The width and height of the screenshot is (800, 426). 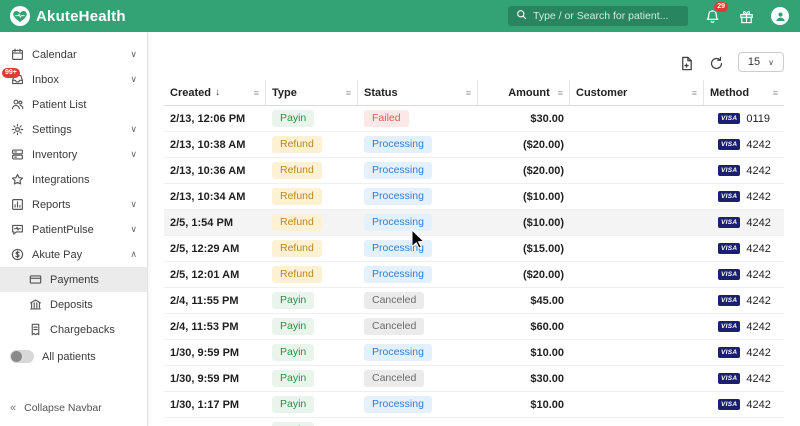 I want to click on table-row: 2/13, 12:06 PM Payin Failed $30.00 VISA 0119, so click(x=474, y=119).